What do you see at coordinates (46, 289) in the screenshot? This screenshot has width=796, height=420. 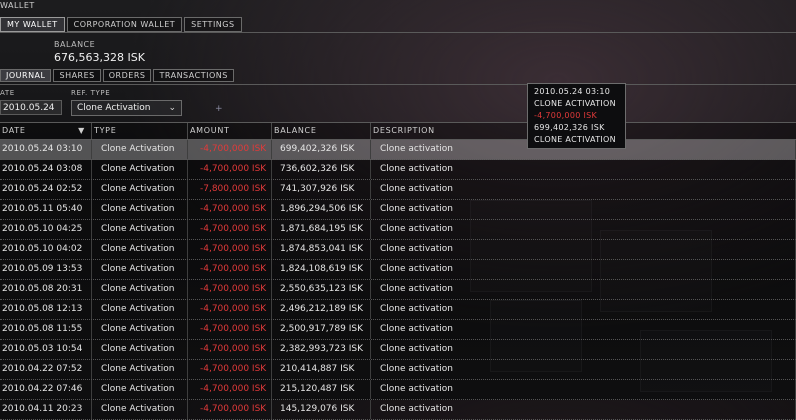 I see `cell-date: 2010.05.08 20:31` at bounding box center [46, 289].